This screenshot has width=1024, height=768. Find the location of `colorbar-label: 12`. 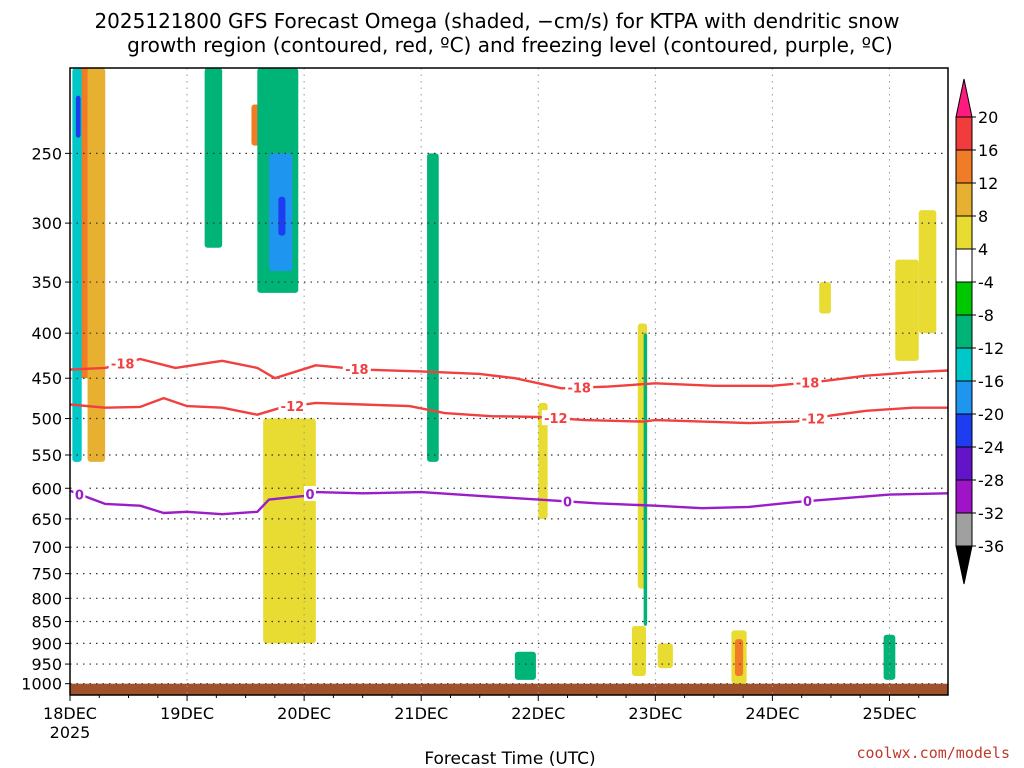

colorbar-label: 12 is located at coordinates (988, 183).